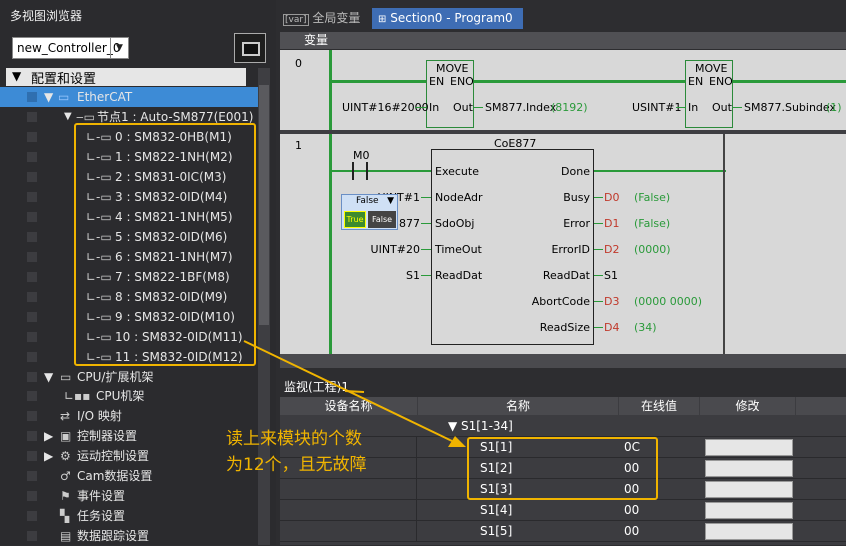  I want to click on note-line-2: 为12个，且无故障, so click(296, 465).